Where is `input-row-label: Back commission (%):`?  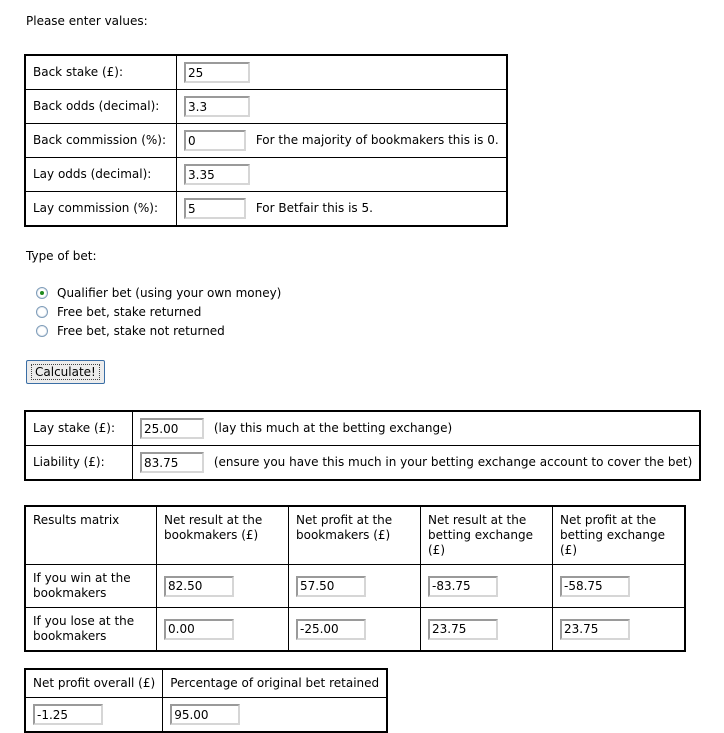
input-row-label: Back commission (%): is located at coordinates (100, 140).